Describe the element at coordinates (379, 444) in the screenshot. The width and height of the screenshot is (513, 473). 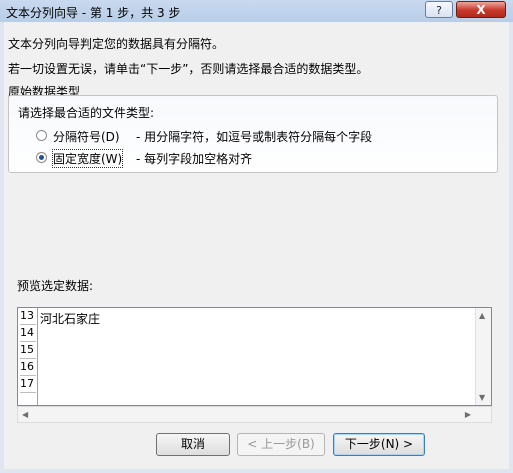
I see `next-button: 下一步(N) >` at that location.